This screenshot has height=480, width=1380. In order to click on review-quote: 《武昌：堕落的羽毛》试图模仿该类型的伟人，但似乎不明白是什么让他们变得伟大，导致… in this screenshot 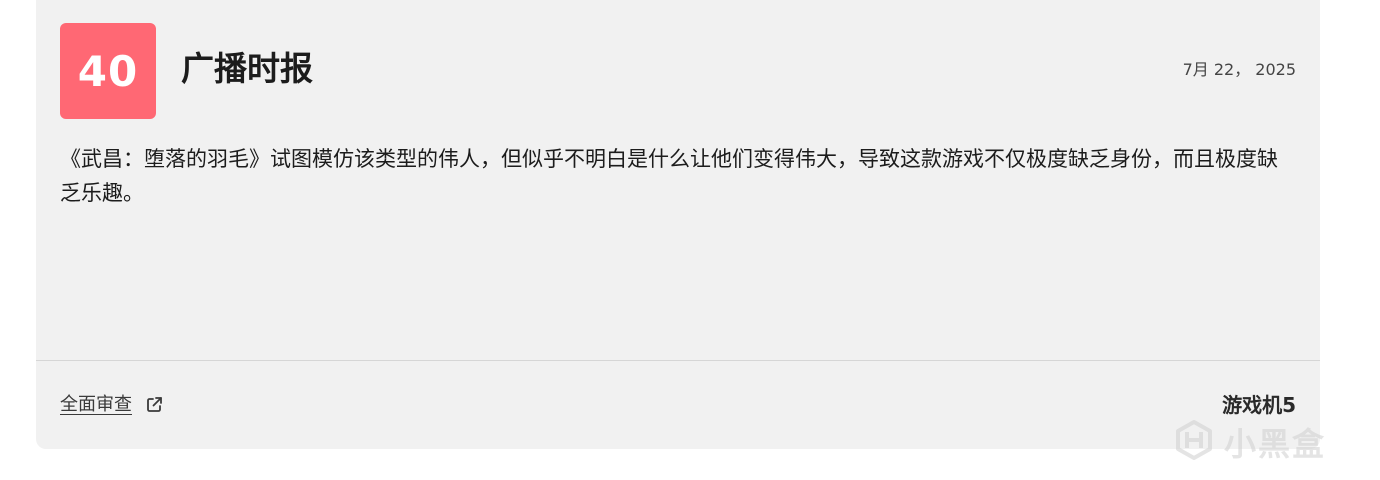, I will do `click(669, 176)`.